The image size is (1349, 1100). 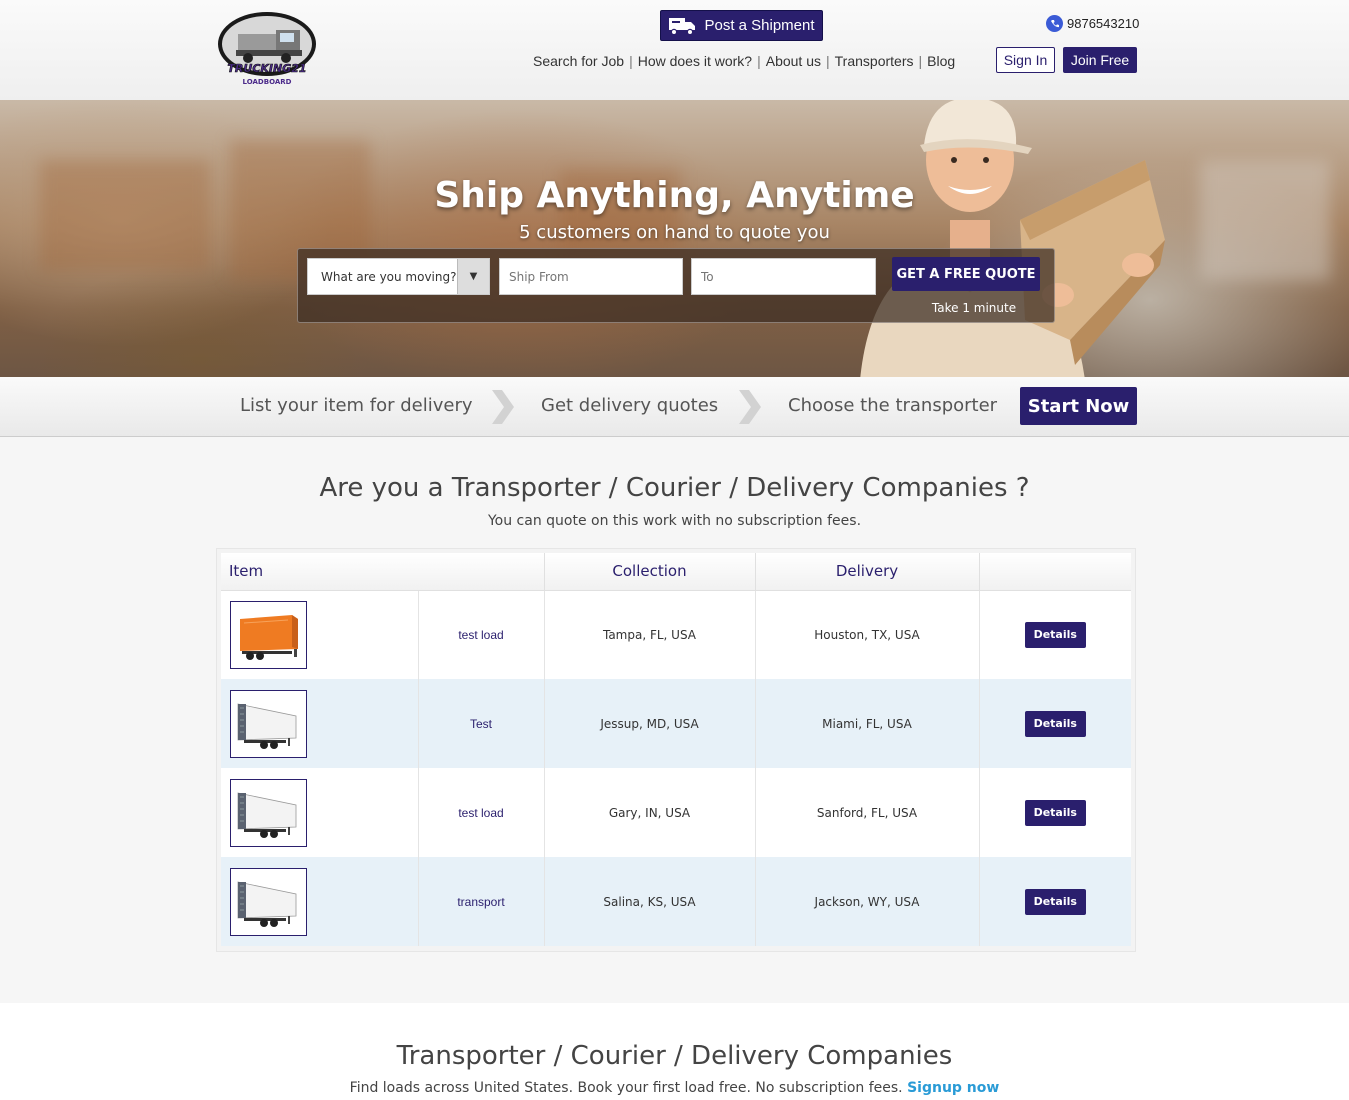 What do you see at coordinates (695, 61) in the screenshot?
I see `nav-how-it-works: How does it work?` at bounding box center [695, 61].